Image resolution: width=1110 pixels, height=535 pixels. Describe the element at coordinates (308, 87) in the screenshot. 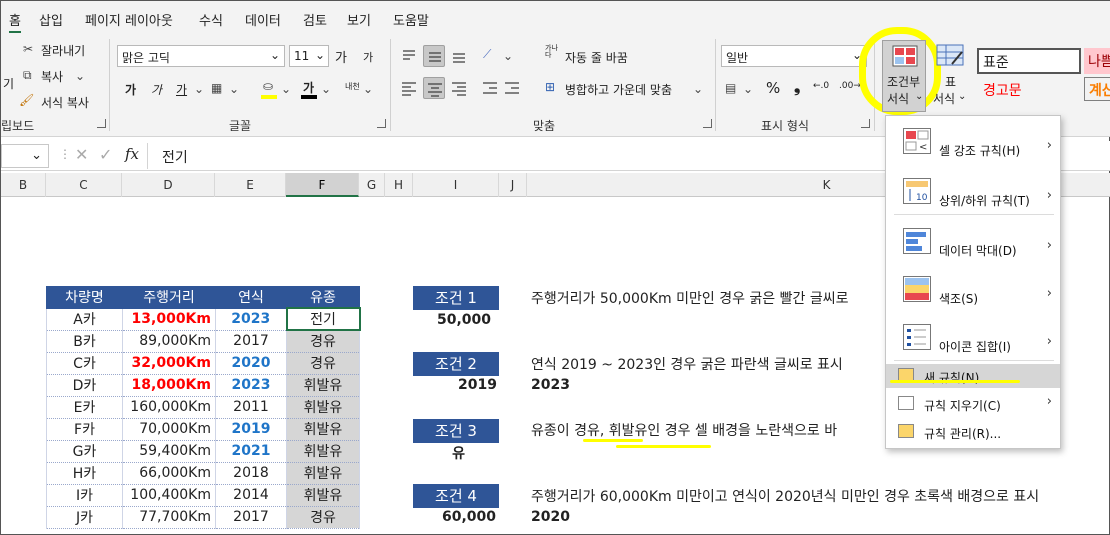

I see `font-color-button: 가` at that location.